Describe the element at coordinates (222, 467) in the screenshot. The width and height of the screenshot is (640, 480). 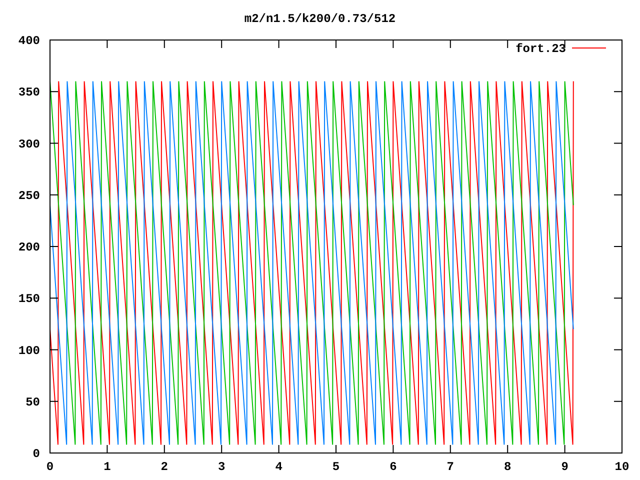
I see `x-tick-label: 3` at that location.